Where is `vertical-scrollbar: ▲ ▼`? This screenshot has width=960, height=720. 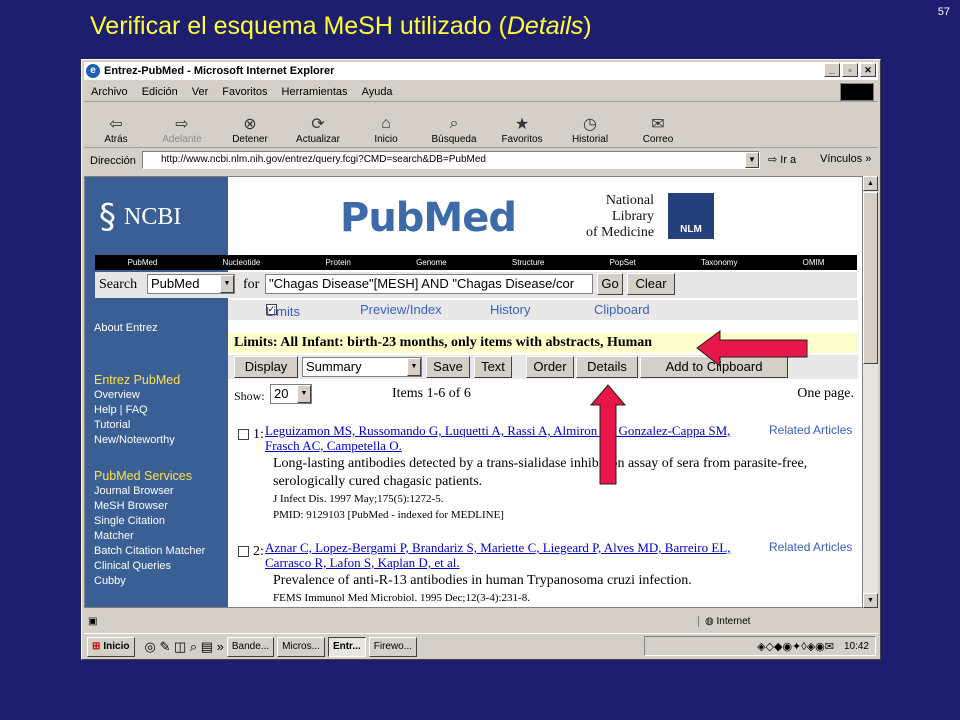
vertical-scrollbar: ▲ ▼ is located at coordinates (870, 392).